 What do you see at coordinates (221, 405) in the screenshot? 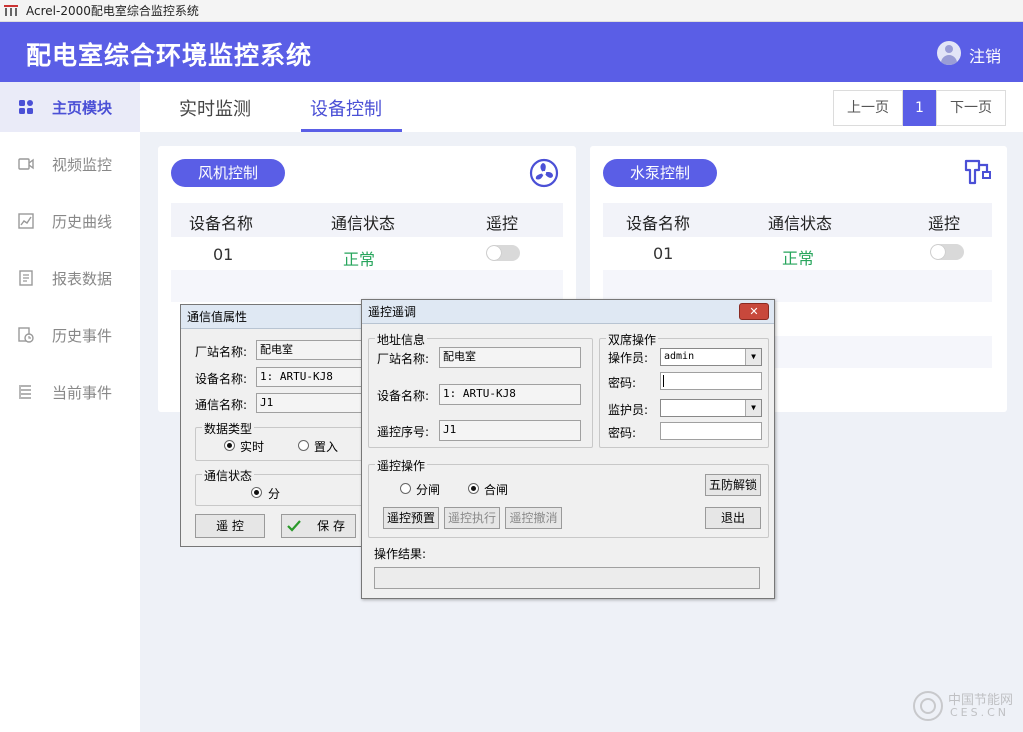
I see `comm-name-label: 通信名称:` at bounding box center [221, 405].